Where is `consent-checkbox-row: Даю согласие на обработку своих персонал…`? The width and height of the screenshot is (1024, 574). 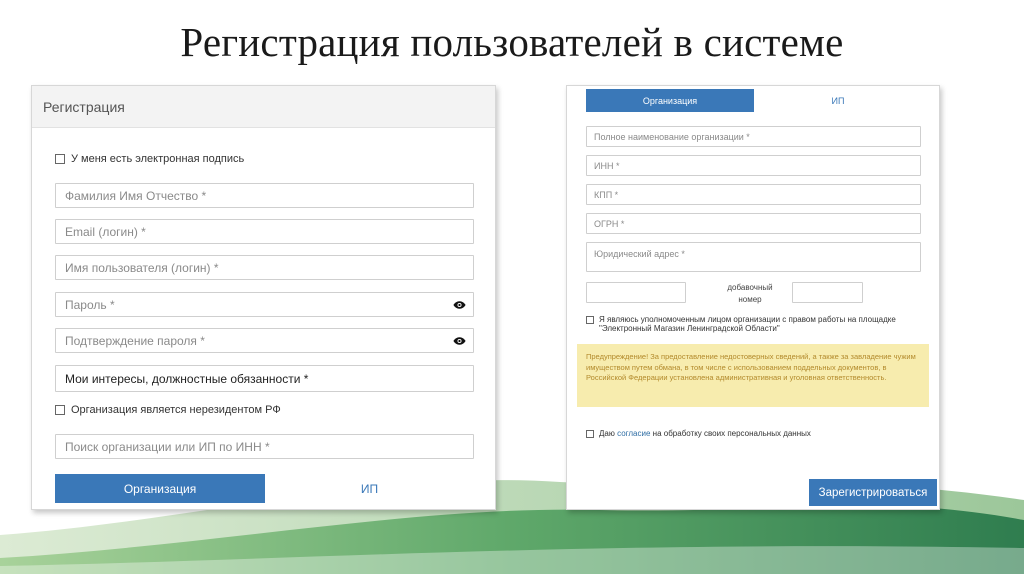 consent-checkbox-row: Даю согласие на обработку своих персонал… is located at coordinates (698, 433).